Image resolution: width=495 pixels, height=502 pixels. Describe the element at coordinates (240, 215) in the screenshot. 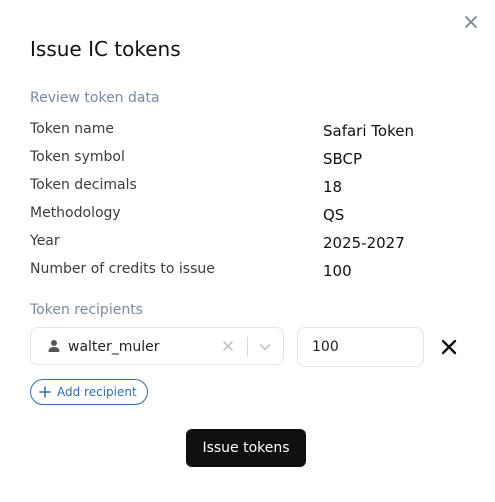

I see `review-row-methodology: Methodology QS` at that location.